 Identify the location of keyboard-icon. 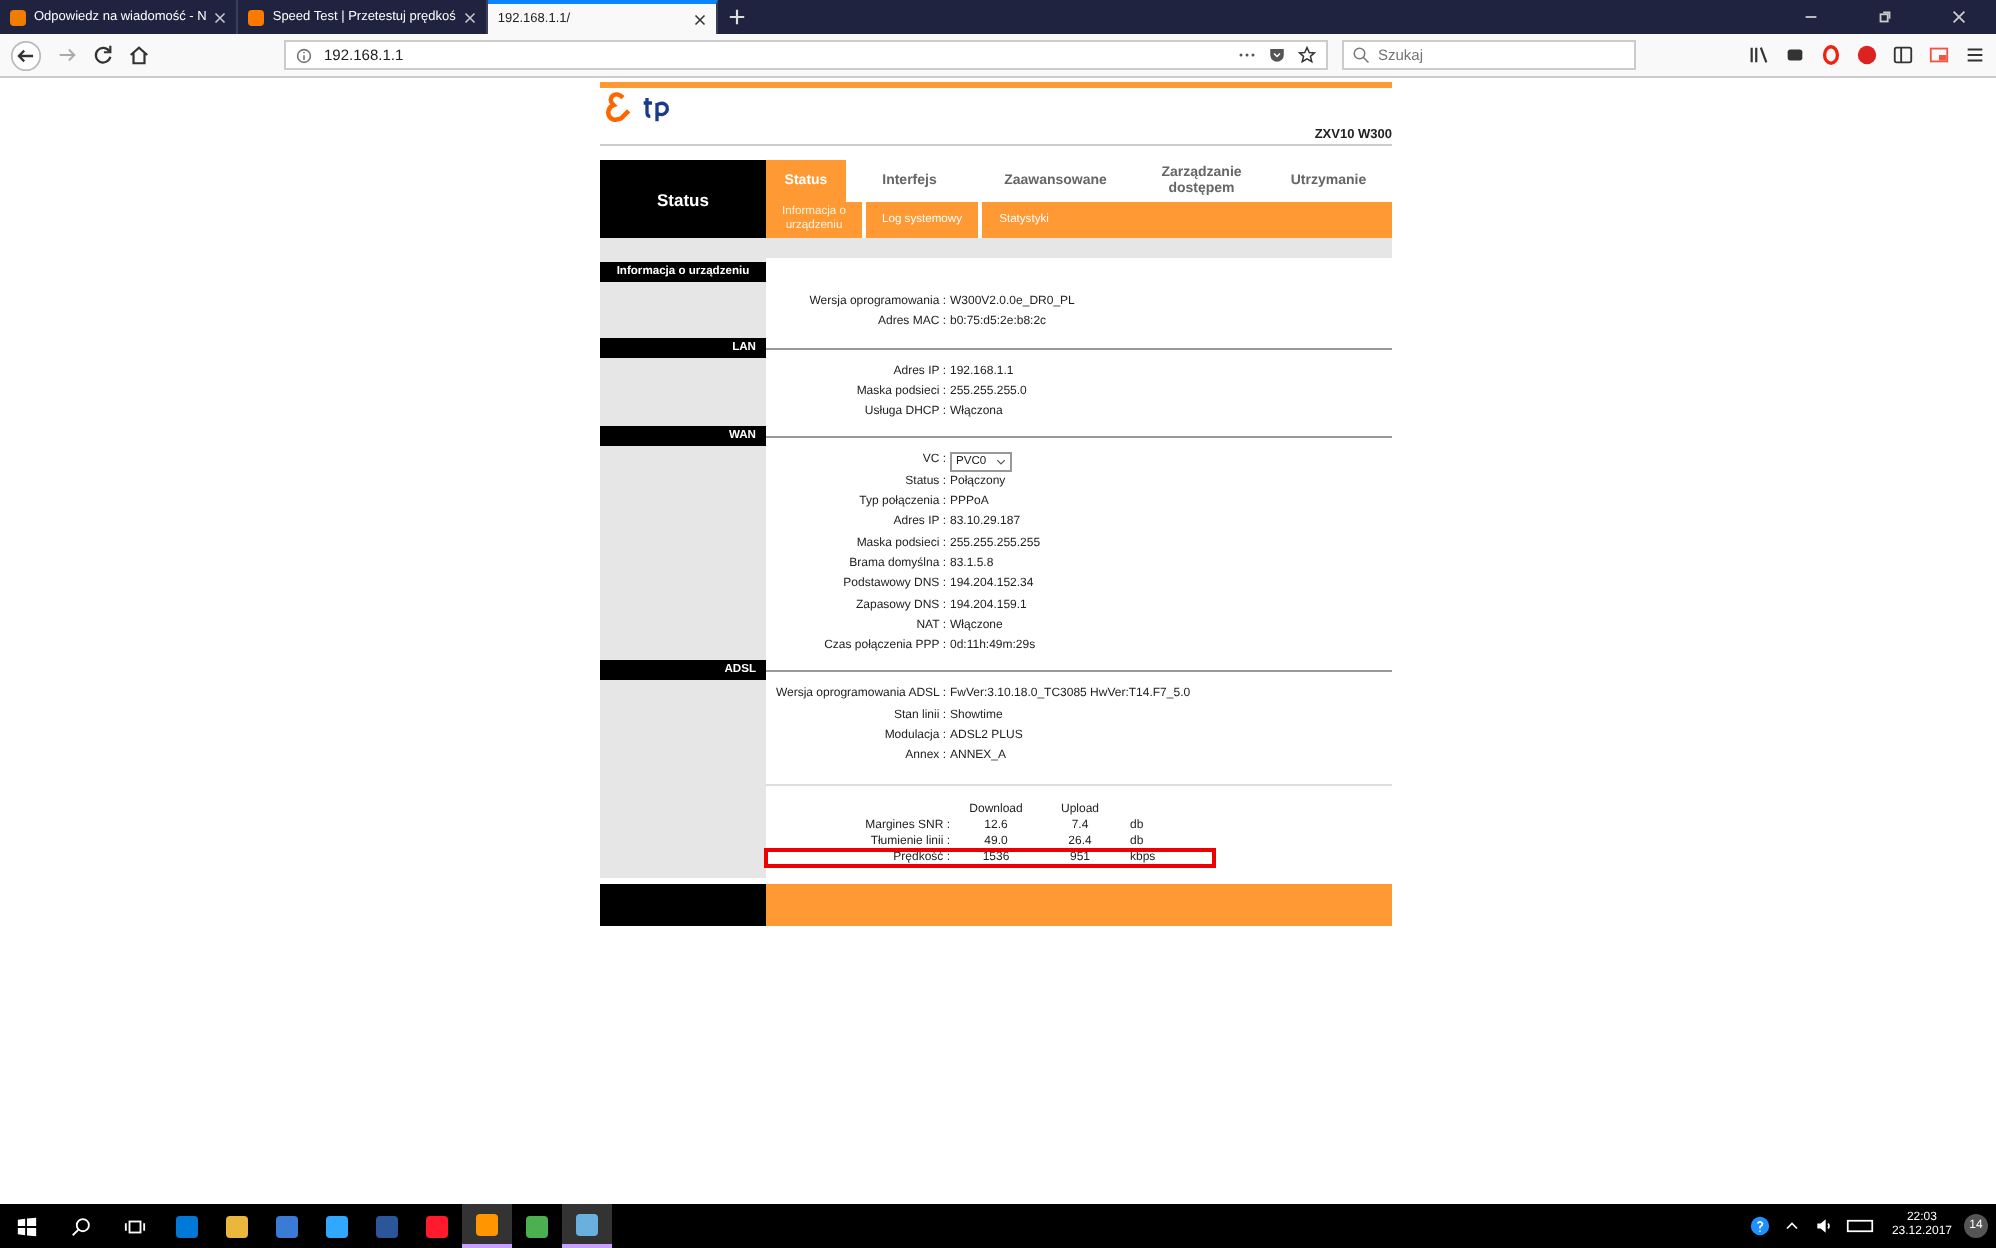
(1859, 1226).